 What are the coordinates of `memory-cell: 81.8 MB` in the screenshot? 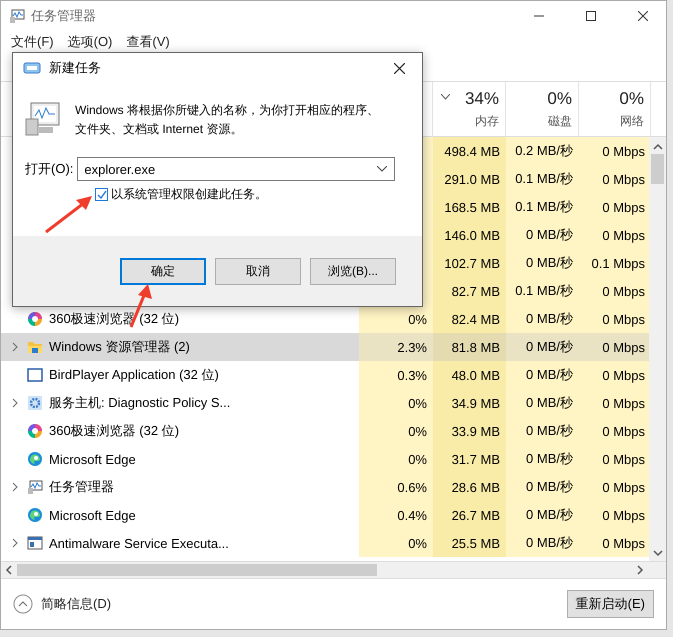 It's located at (469, 347).